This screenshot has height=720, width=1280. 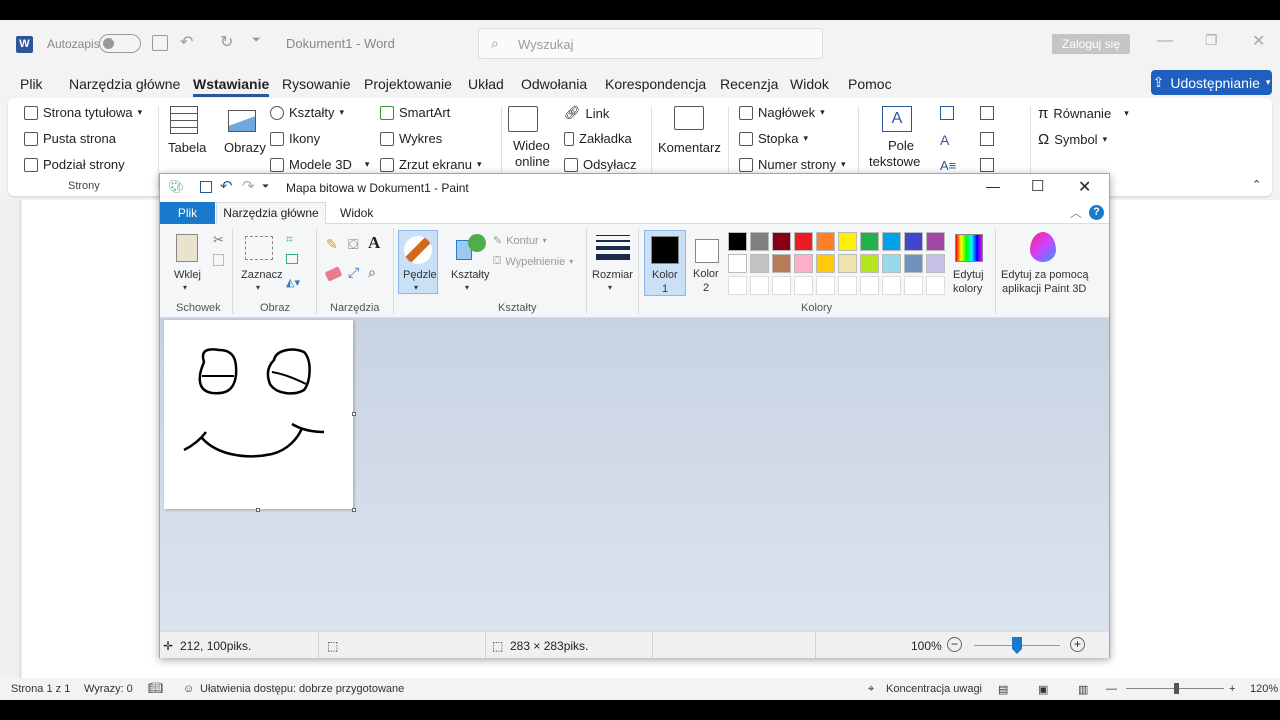 What do you see at coordinates (302, 689) in the screenshot?
I see `accessibility-status: Ułatwienia dostępu: dobrze przygotowane` at bounding box center [302, 689].